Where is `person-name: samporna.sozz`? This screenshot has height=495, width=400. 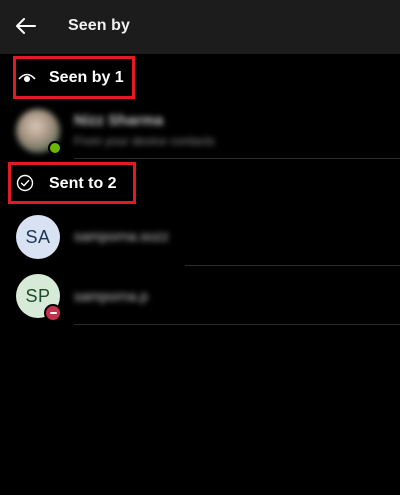
person-name: samporna.sozz is located at coordinates (121, 236).